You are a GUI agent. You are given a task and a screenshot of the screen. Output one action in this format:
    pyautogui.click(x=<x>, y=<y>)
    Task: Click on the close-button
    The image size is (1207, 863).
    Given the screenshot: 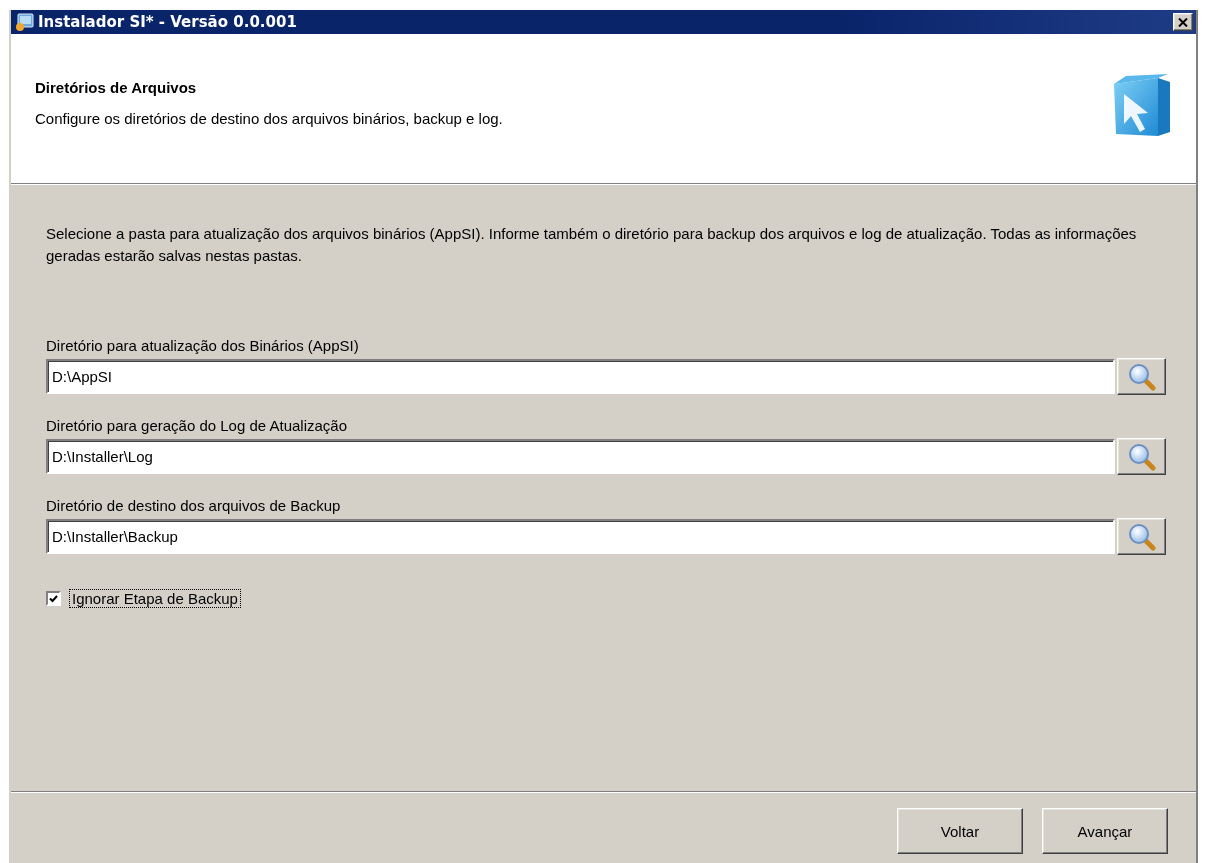 What is the action you would take?
    pyautogui.click(x=1183, y=22)
    